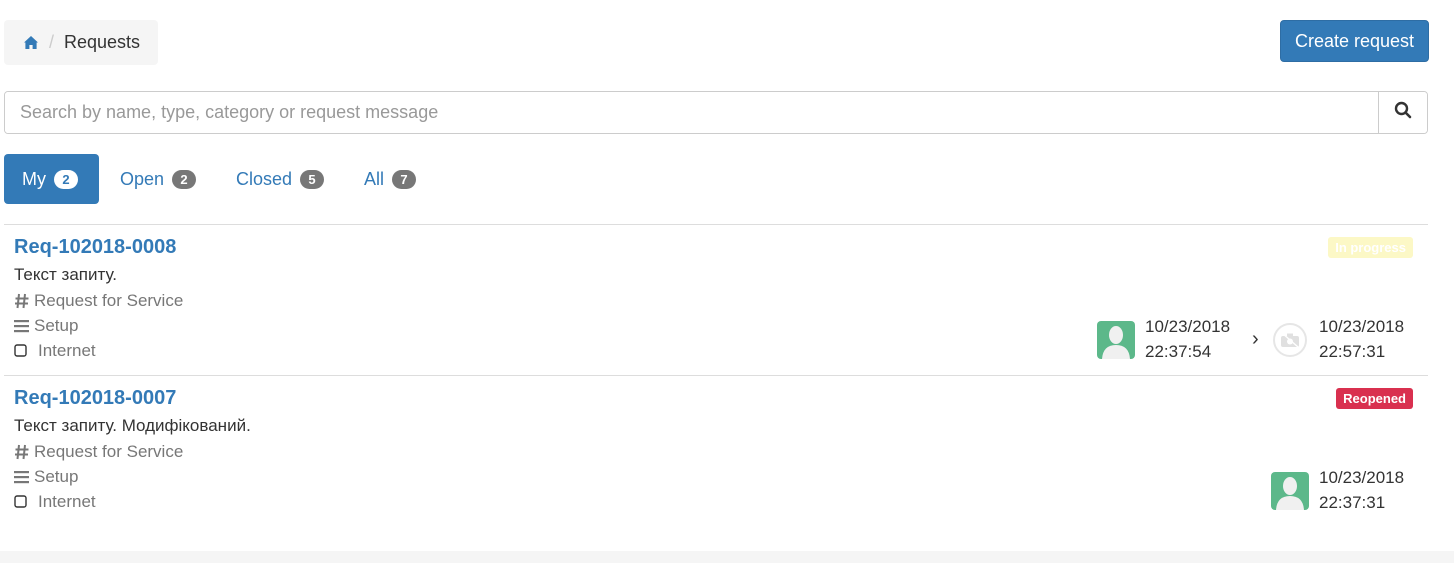  I want to click on status-badge: In progress, so click(1370, 247).